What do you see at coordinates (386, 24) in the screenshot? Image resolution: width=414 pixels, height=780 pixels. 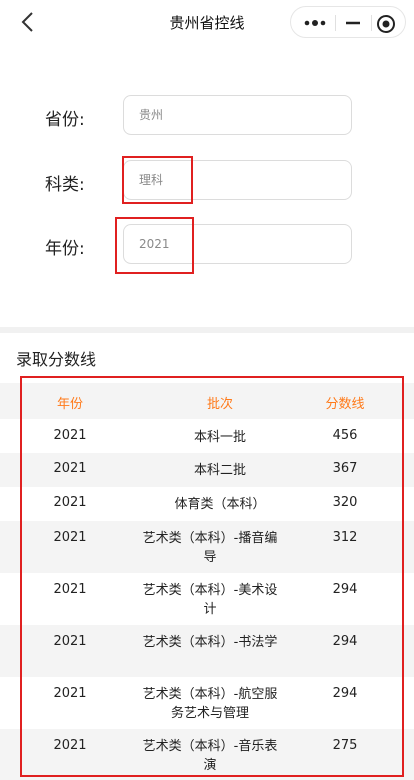 I see `close-circle-icon` at bounding box center [386, 24].